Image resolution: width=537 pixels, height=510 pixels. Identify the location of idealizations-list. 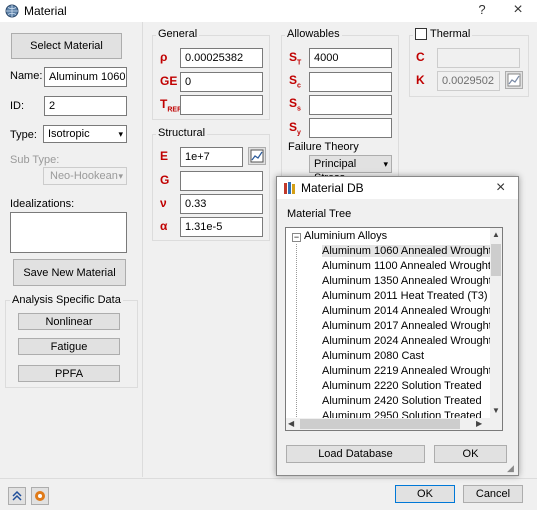
(68, 232).